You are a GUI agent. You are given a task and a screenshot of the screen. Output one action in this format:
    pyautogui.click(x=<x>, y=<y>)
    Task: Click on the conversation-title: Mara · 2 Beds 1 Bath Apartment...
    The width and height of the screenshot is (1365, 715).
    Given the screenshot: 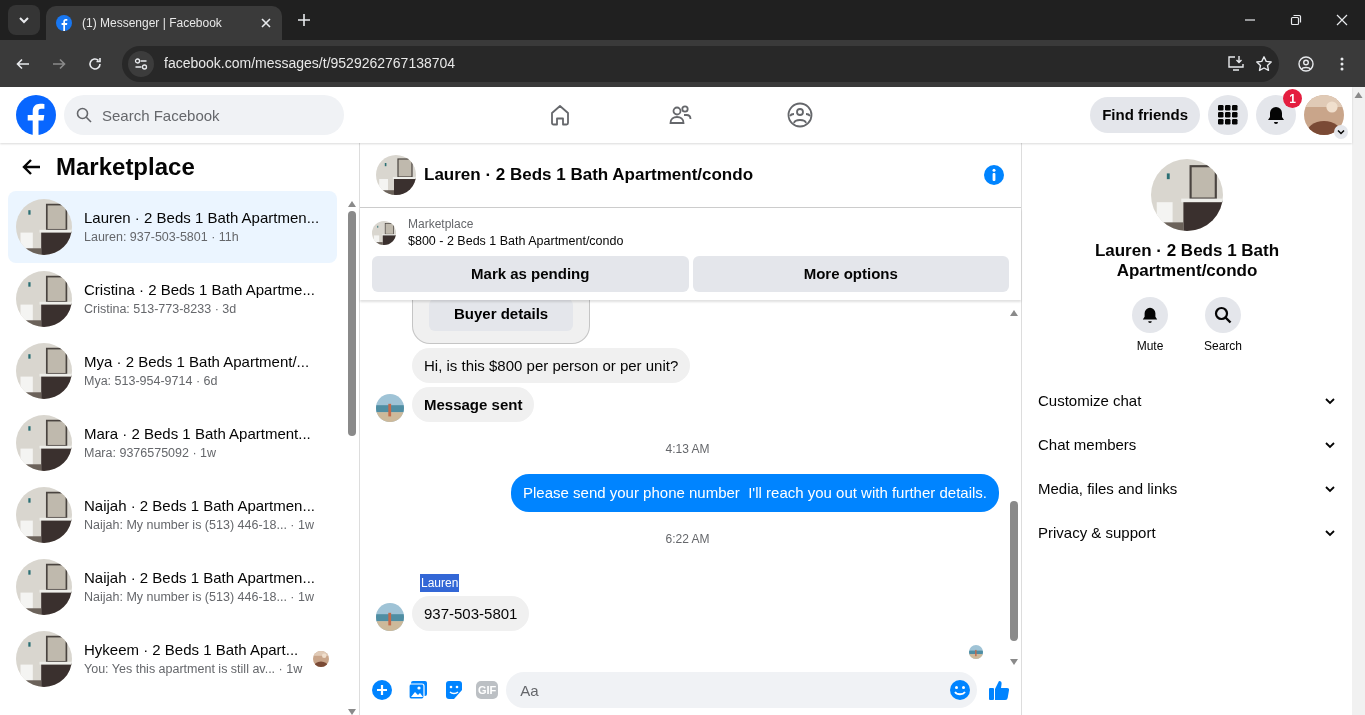 What is the action you would take?
    pyautogui.click(x=198, y=434)
    